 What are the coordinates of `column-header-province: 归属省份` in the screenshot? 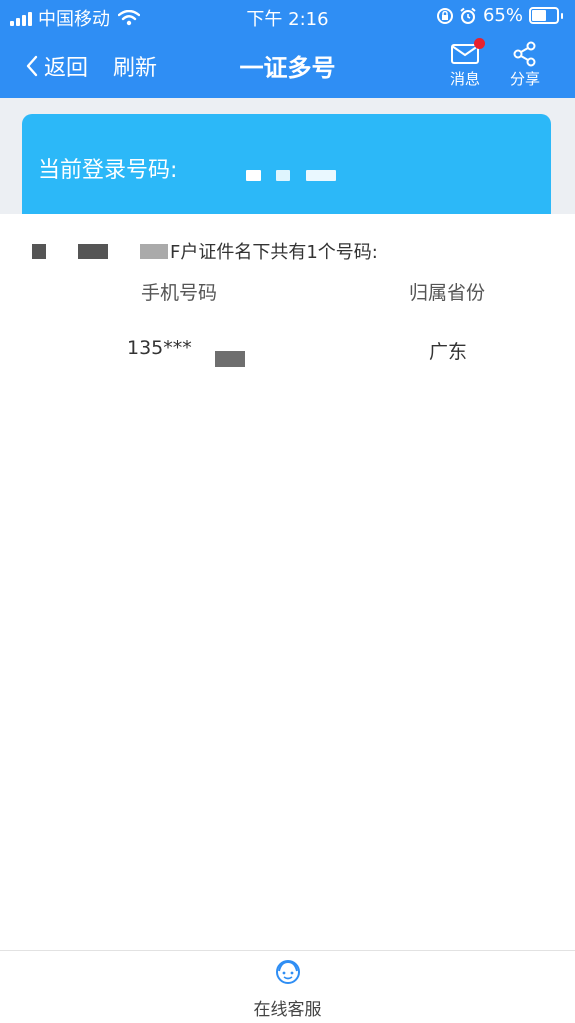 It's located at (447, 293).